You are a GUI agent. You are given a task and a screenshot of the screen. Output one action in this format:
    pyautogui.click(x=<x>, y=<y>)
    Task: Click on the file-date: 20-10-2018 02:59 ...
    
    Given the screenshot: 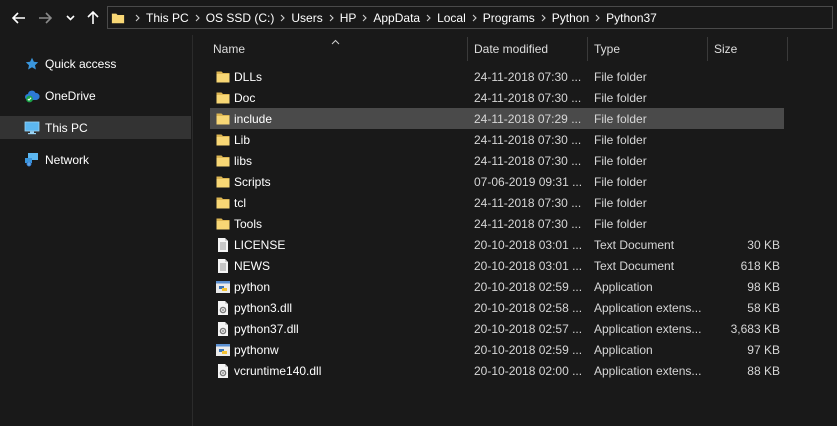 What is the action you would take?
    pyautogui.click(x=528, y=349)
    